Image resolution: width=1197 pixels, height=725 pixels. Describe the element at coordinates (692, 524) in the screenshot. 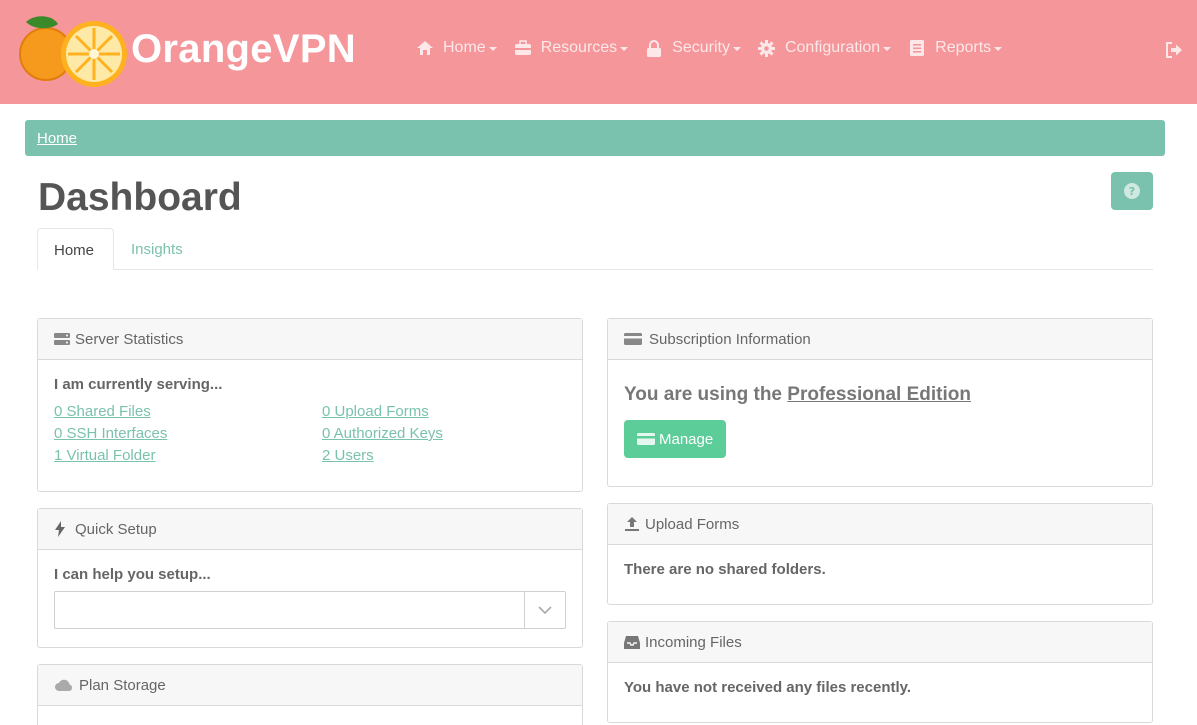

I see `panel-title: Upload Forms` at that location.